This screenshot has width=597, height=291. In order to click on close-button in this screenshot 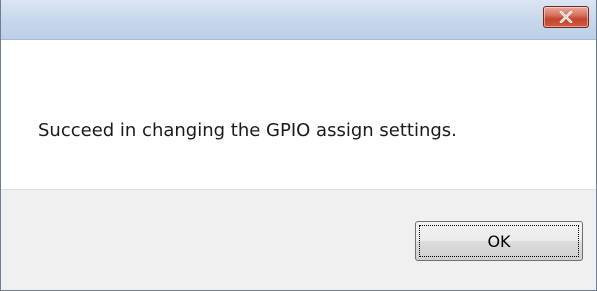, I will do `click(566, 17)`.